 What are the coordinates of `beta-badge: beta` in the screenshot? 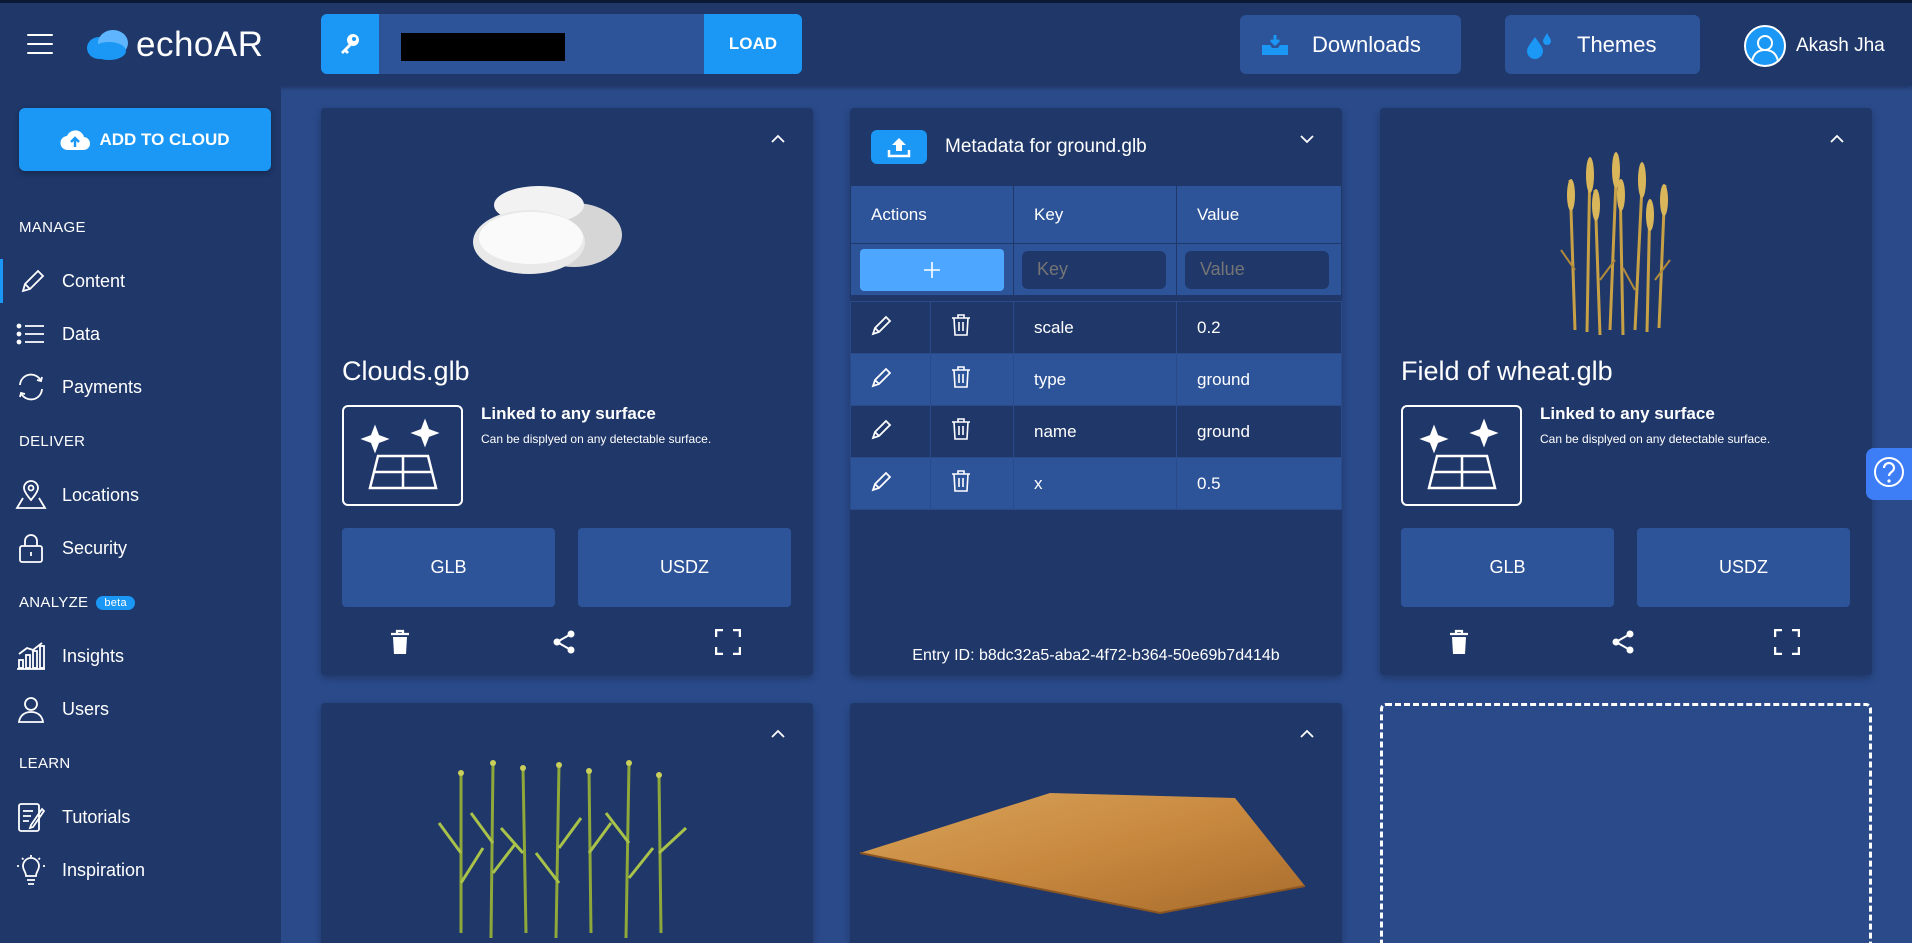 It's located at (115, 603).